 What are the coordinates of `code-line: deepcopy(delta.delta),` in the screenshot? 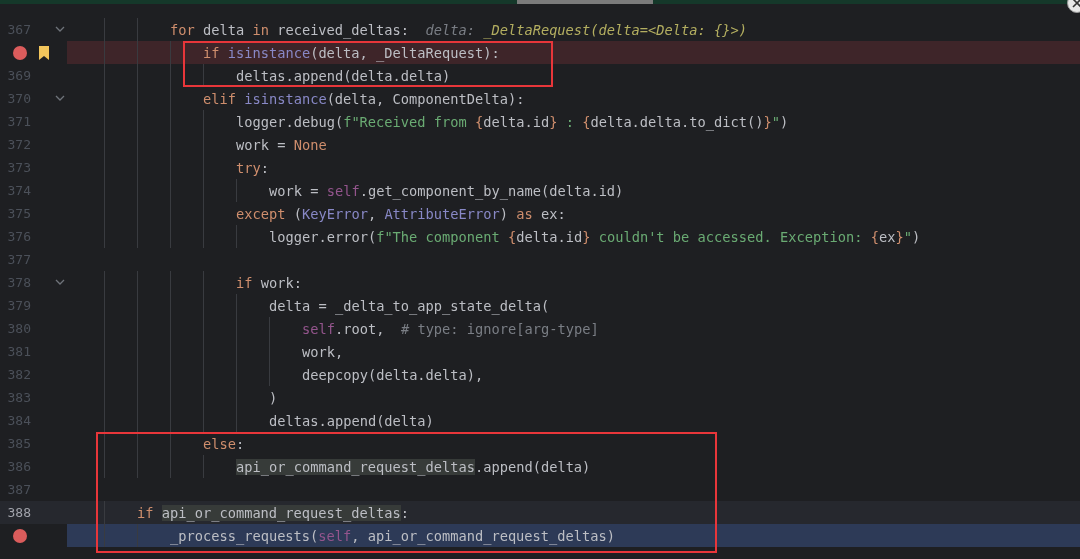 It's located at (393, 374).